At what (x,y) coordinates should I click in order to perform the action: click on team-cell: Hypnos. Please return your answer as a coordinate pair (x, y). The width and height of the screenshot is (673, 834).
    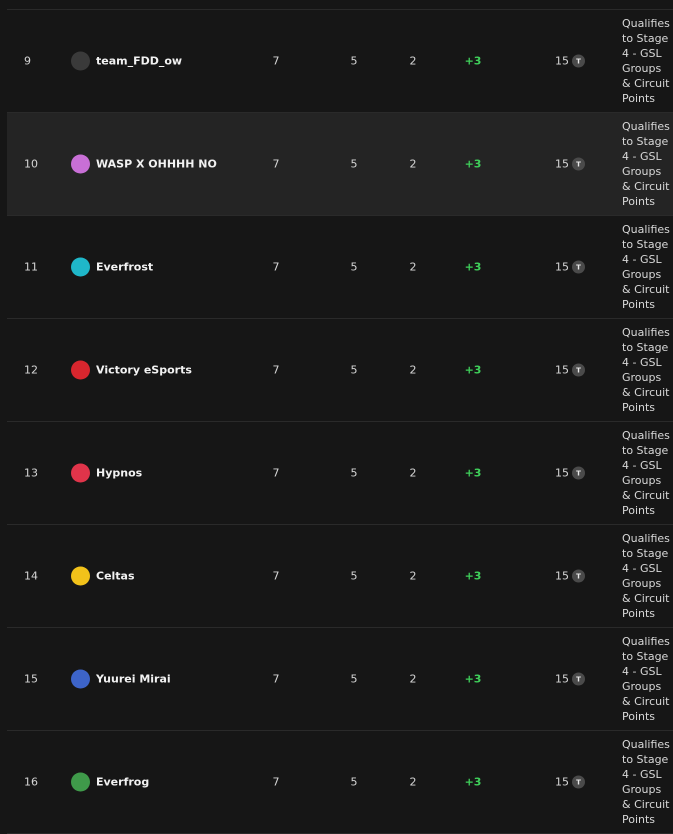
    Looking at the image, I should click on (106, 473).